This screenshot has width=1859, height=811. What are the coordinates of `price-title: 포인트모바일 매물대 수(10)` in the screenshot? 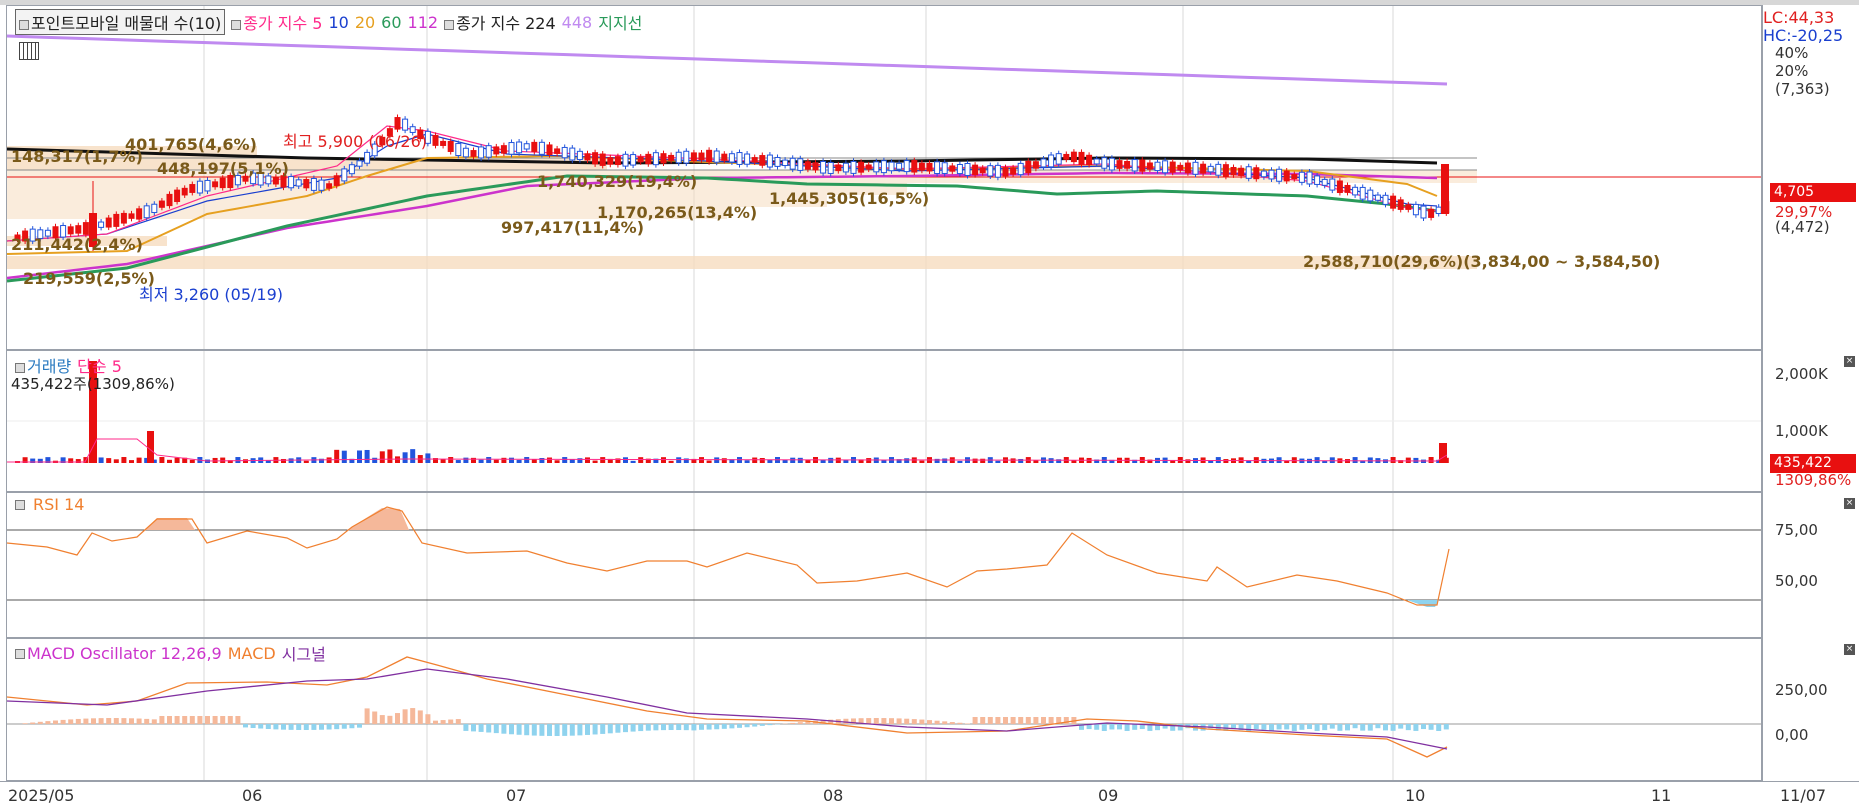 It's located at (120, 22).